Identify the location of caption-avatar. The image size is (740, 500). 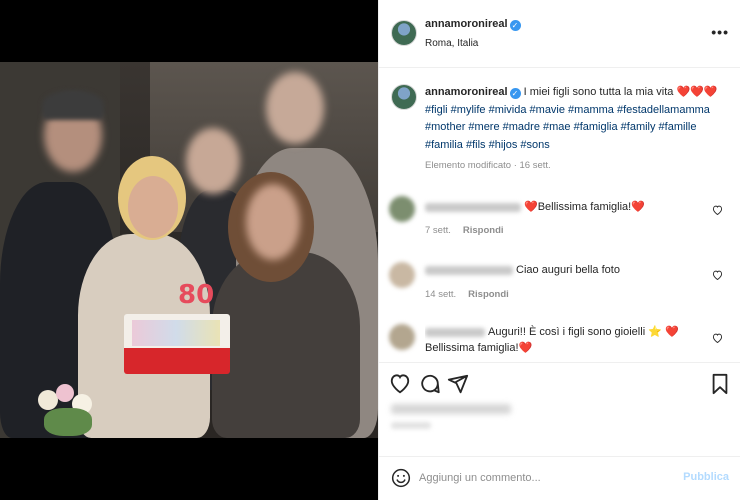
(404, 97).